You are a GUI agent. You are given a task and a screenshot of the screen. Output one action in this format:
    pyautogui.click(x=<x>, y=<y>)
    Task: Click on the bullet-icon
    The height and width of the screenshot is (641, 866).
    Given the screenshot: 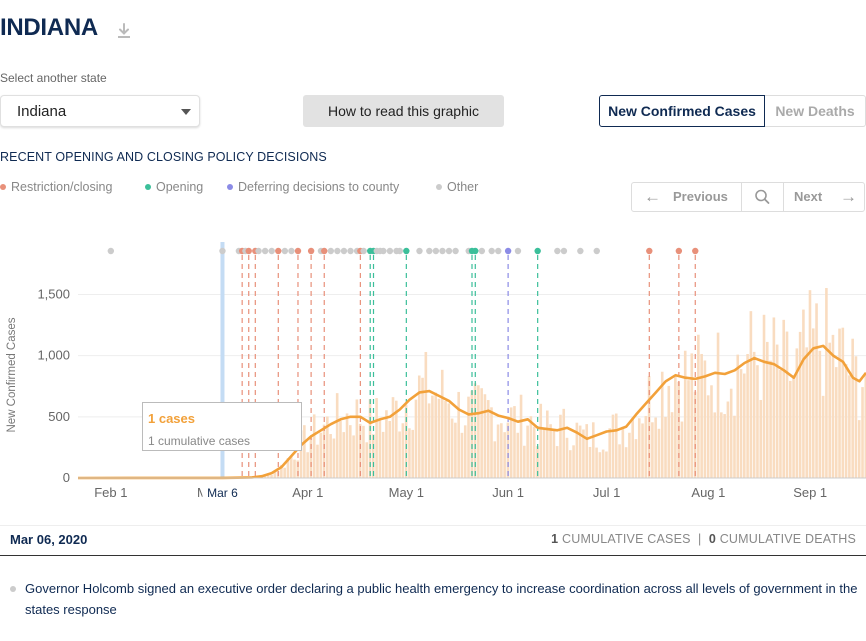 What is the action you would take?
    pyautogui.click(x=13, y=589)
    